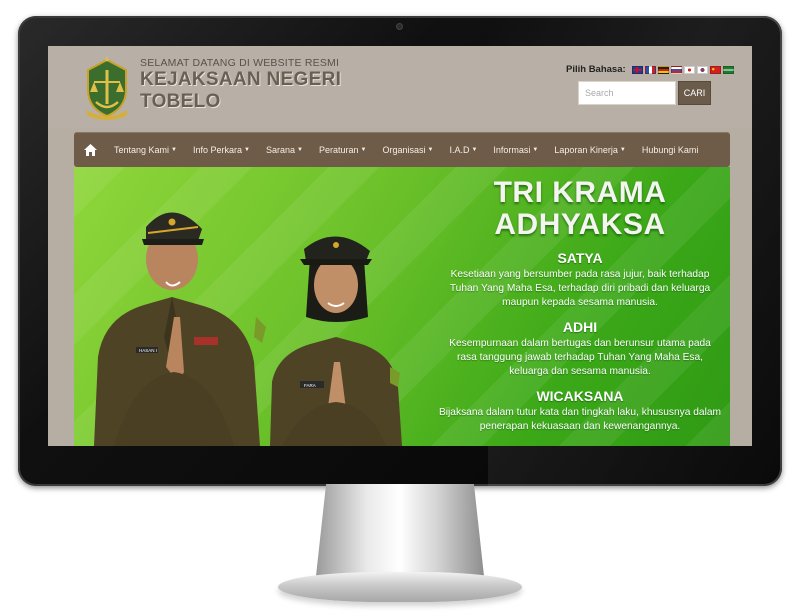 This screenshot has height=616, width=800. Describe the element at coordinates (142, 149) in the screenshot. I see `nav-item-label: Tentang Kami` at that location.